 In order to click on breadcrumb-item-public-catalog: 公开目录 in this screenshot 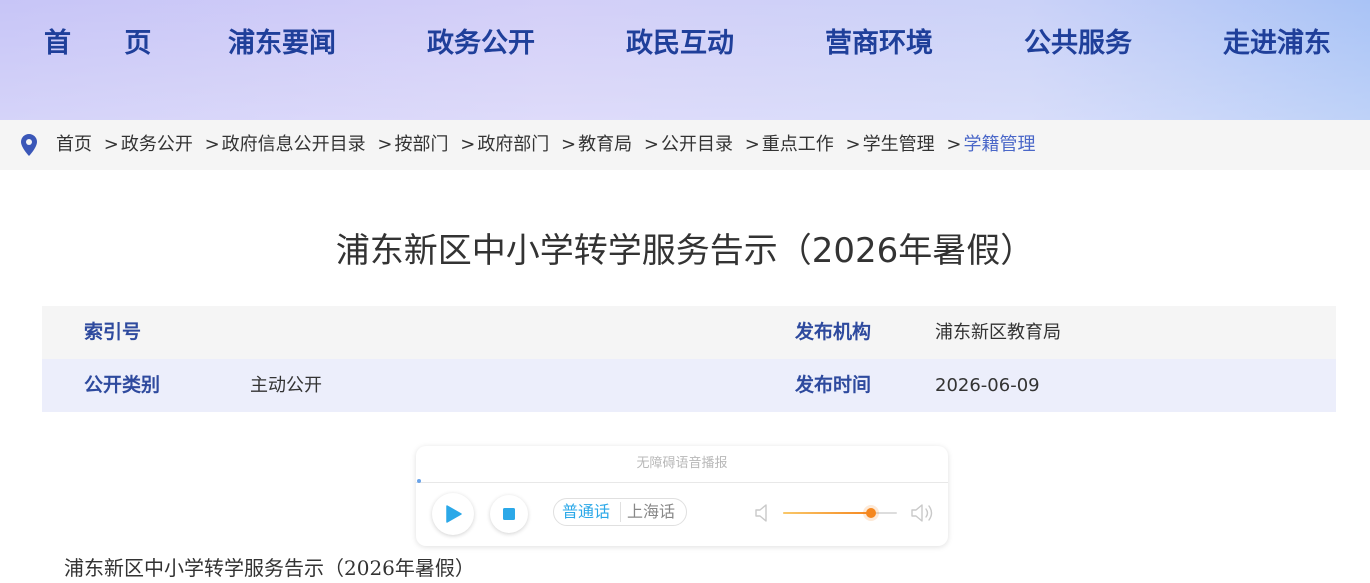, I will do `click(697, 144)`.